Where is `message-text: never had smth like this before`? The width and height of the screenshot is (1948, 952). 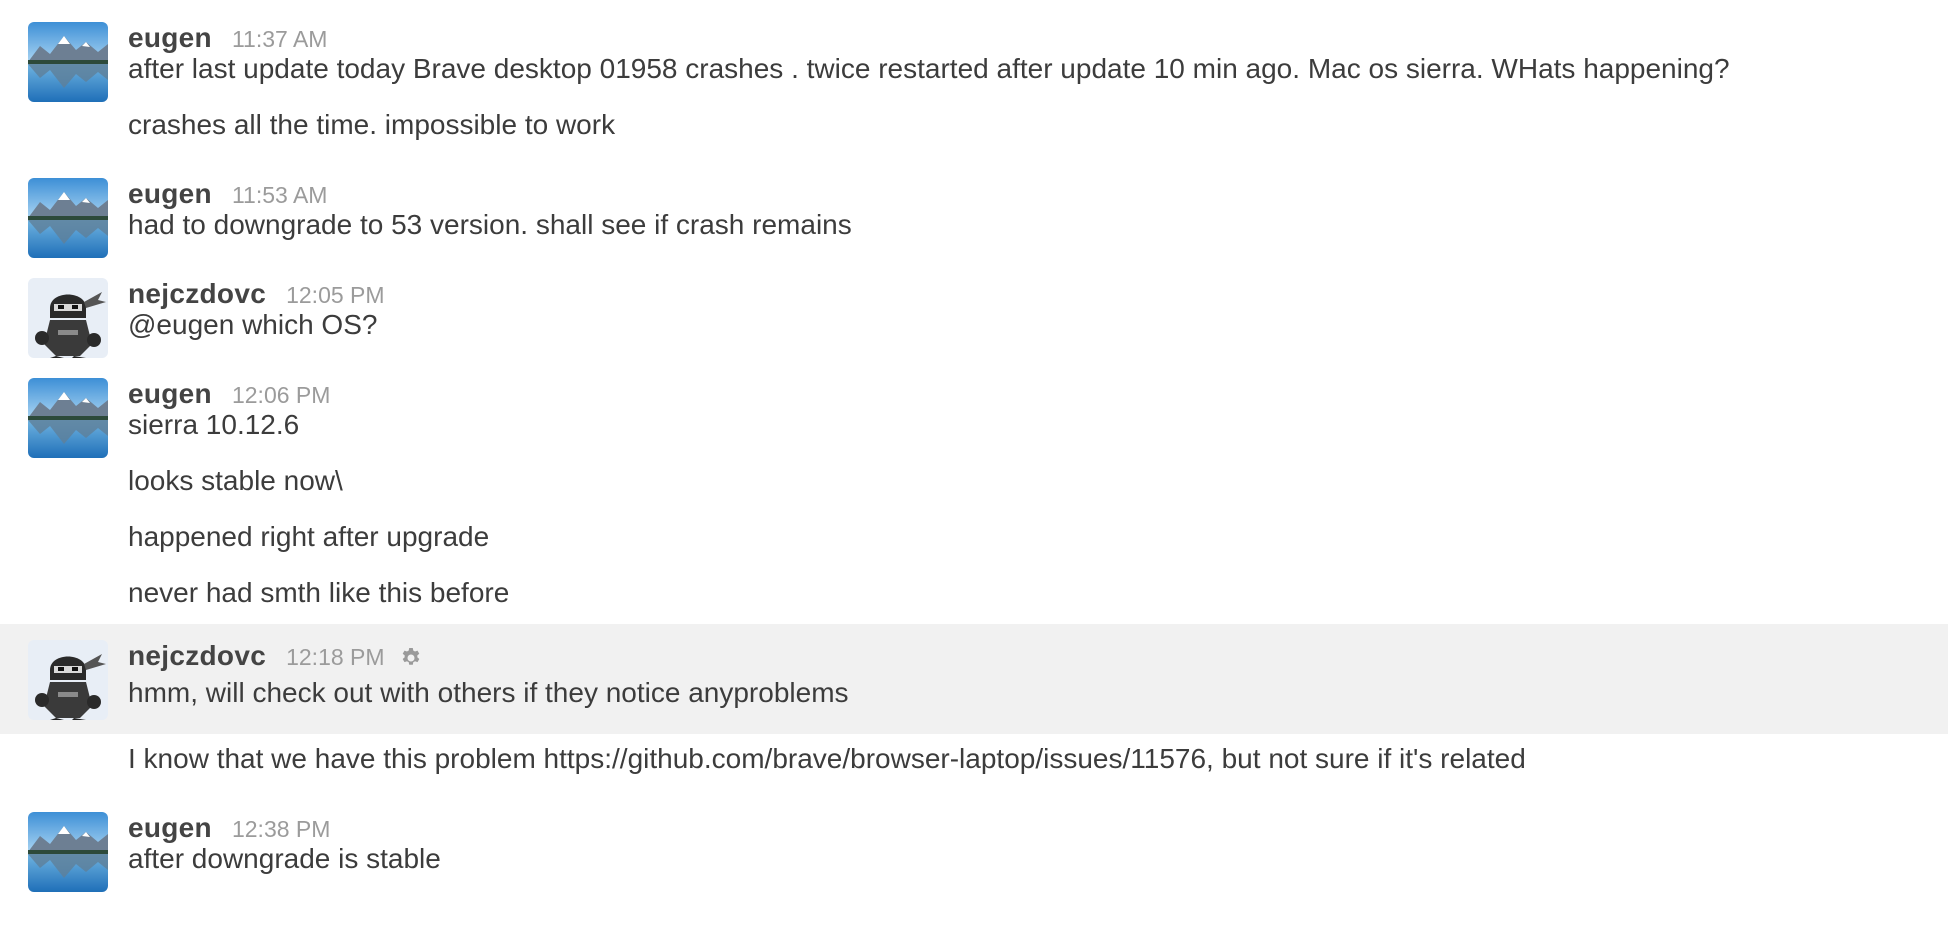 message-text: never had smth like this before is located at coordinates (319, 592).